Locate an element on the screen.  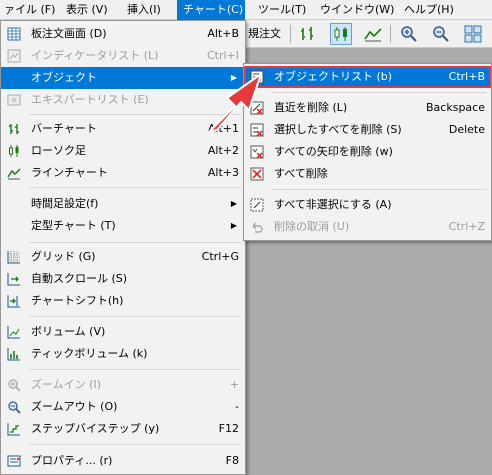
delete-arrows-icon is located at coordinates (257, 152).